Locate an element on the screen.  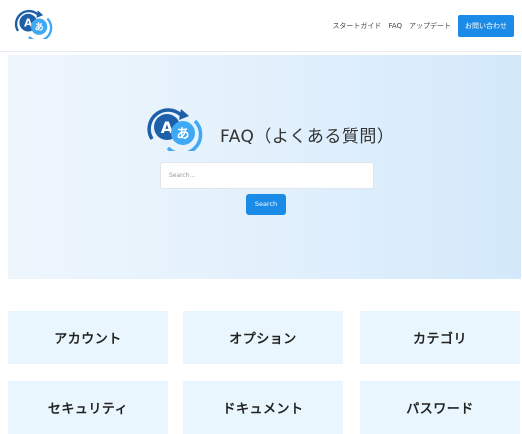
category-label: パスワード is located at coordinates (440, 409).